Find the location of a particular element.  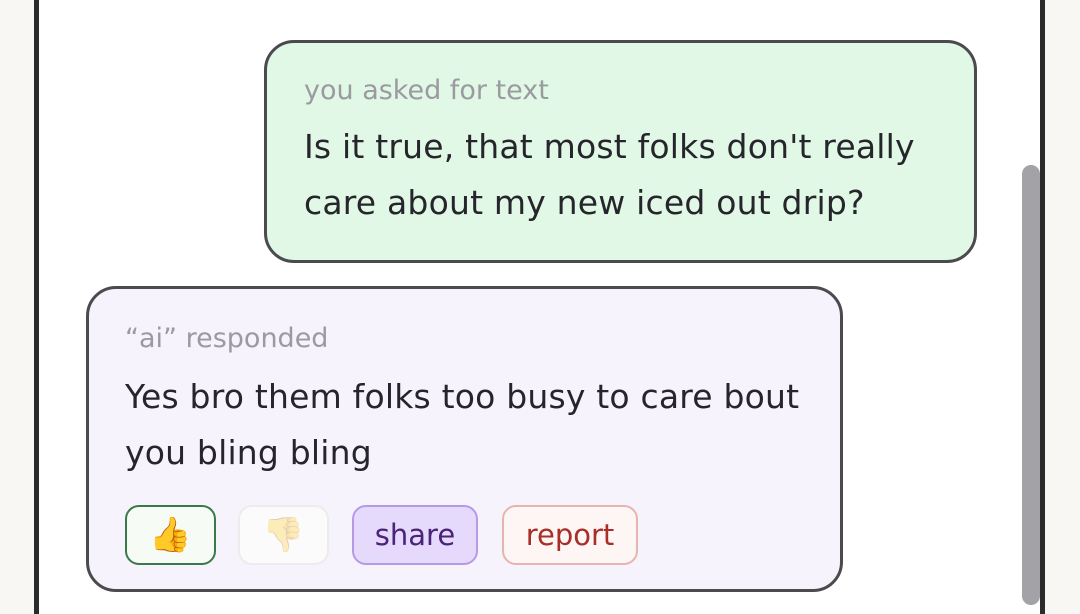

report-button: report is located at coordinates (570, 535).